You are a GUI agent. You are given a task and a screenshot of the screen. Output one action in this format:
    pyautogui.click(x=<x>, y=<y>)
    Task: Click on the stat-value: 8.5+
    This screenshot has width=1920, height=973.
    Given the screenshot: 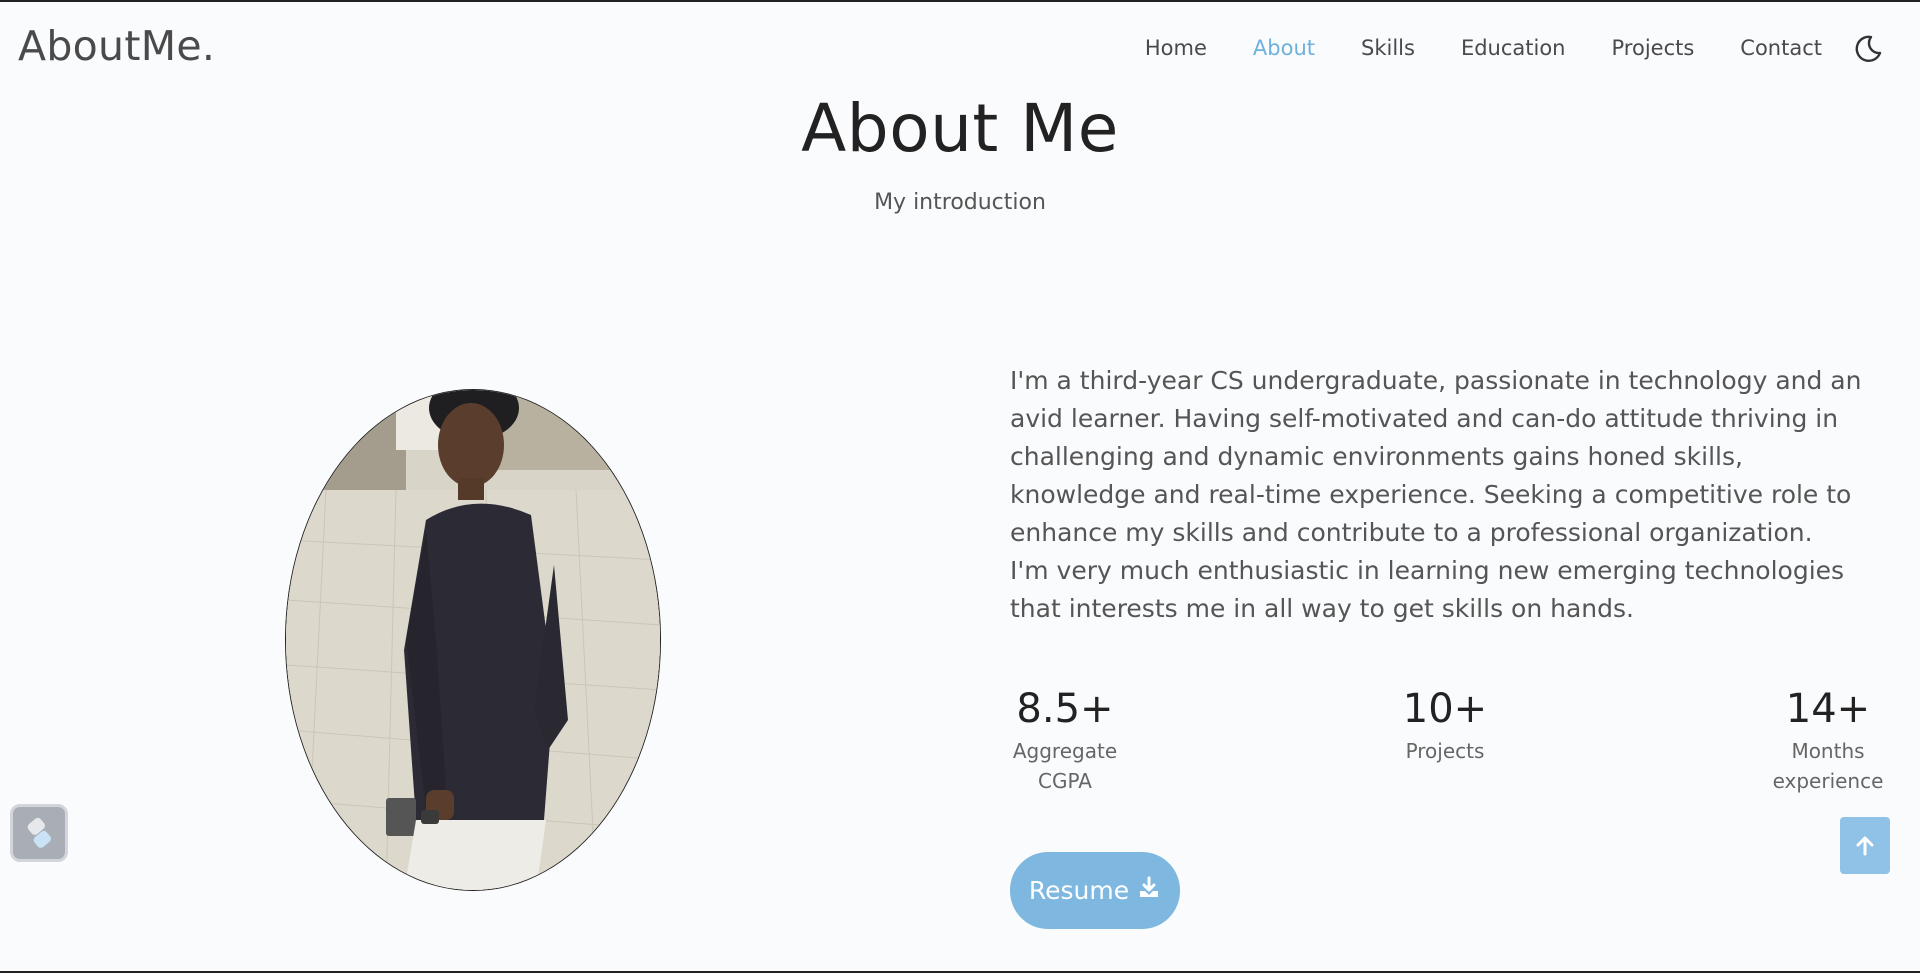 What is the action you would take?
    pyautogui.click(x=1065, y=709)
    